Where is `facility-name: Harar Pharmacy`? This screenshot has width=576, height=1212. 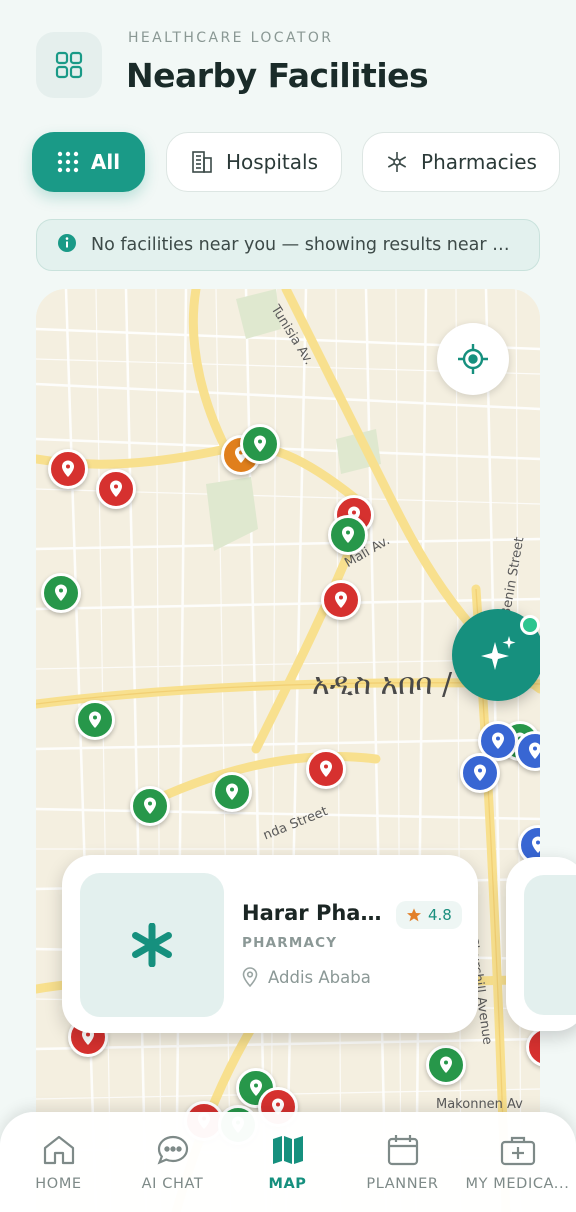 facility-name: Harar Pharmacy is located at coordinates (316, 913).